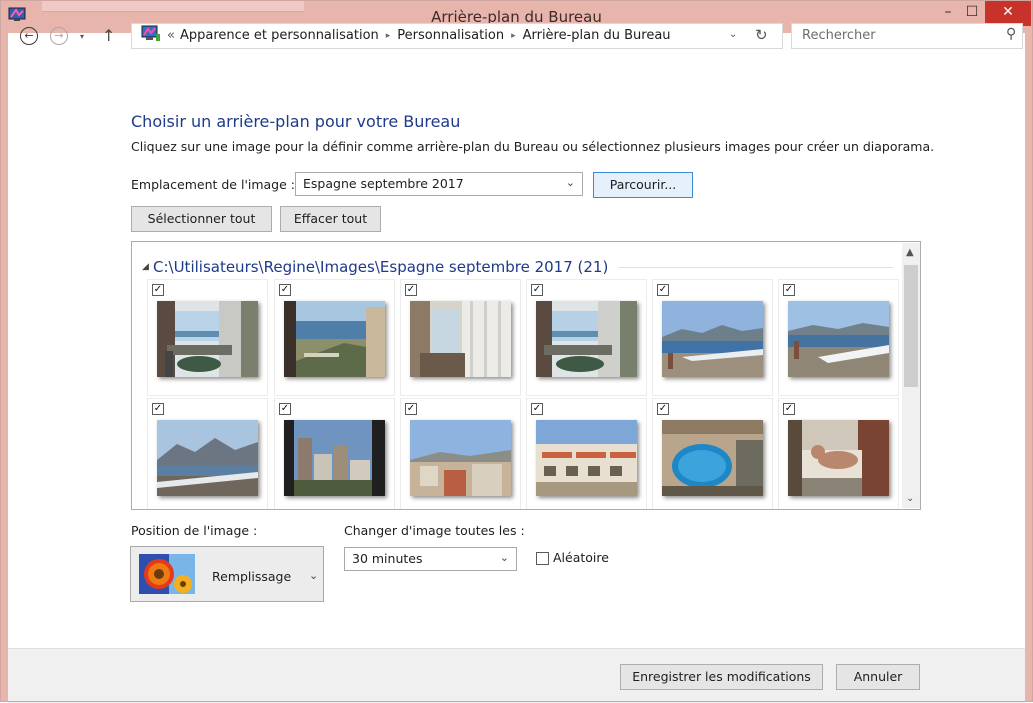 The width and height of the screenshot is (1033, 703). I want to click on photo-thumbnail-beach-waves, so click(838, 339).